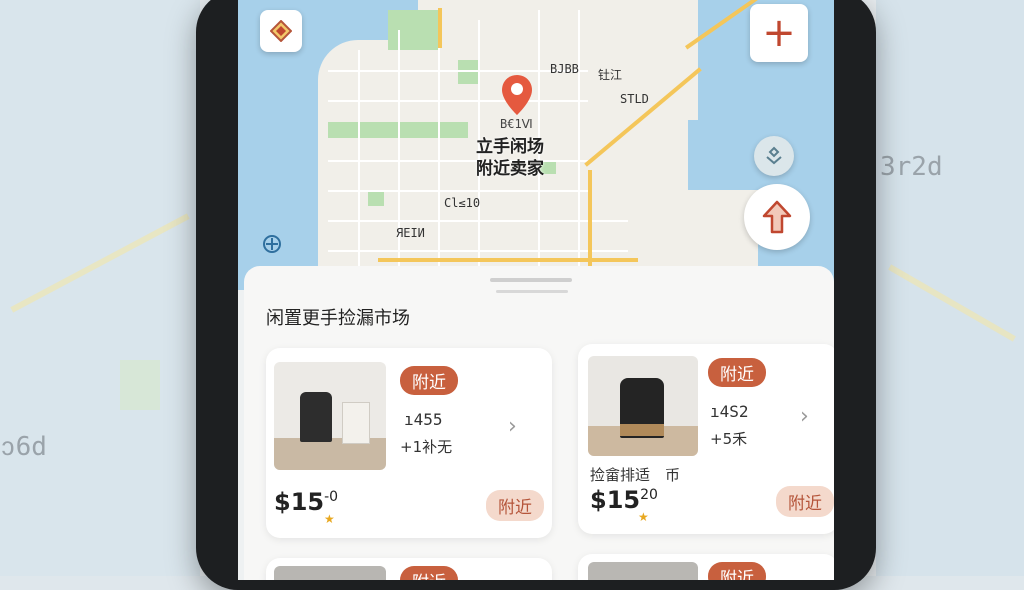 The width and height of the screenshot is (1024, 590). I want to click on layers-button, so click(774, 156).